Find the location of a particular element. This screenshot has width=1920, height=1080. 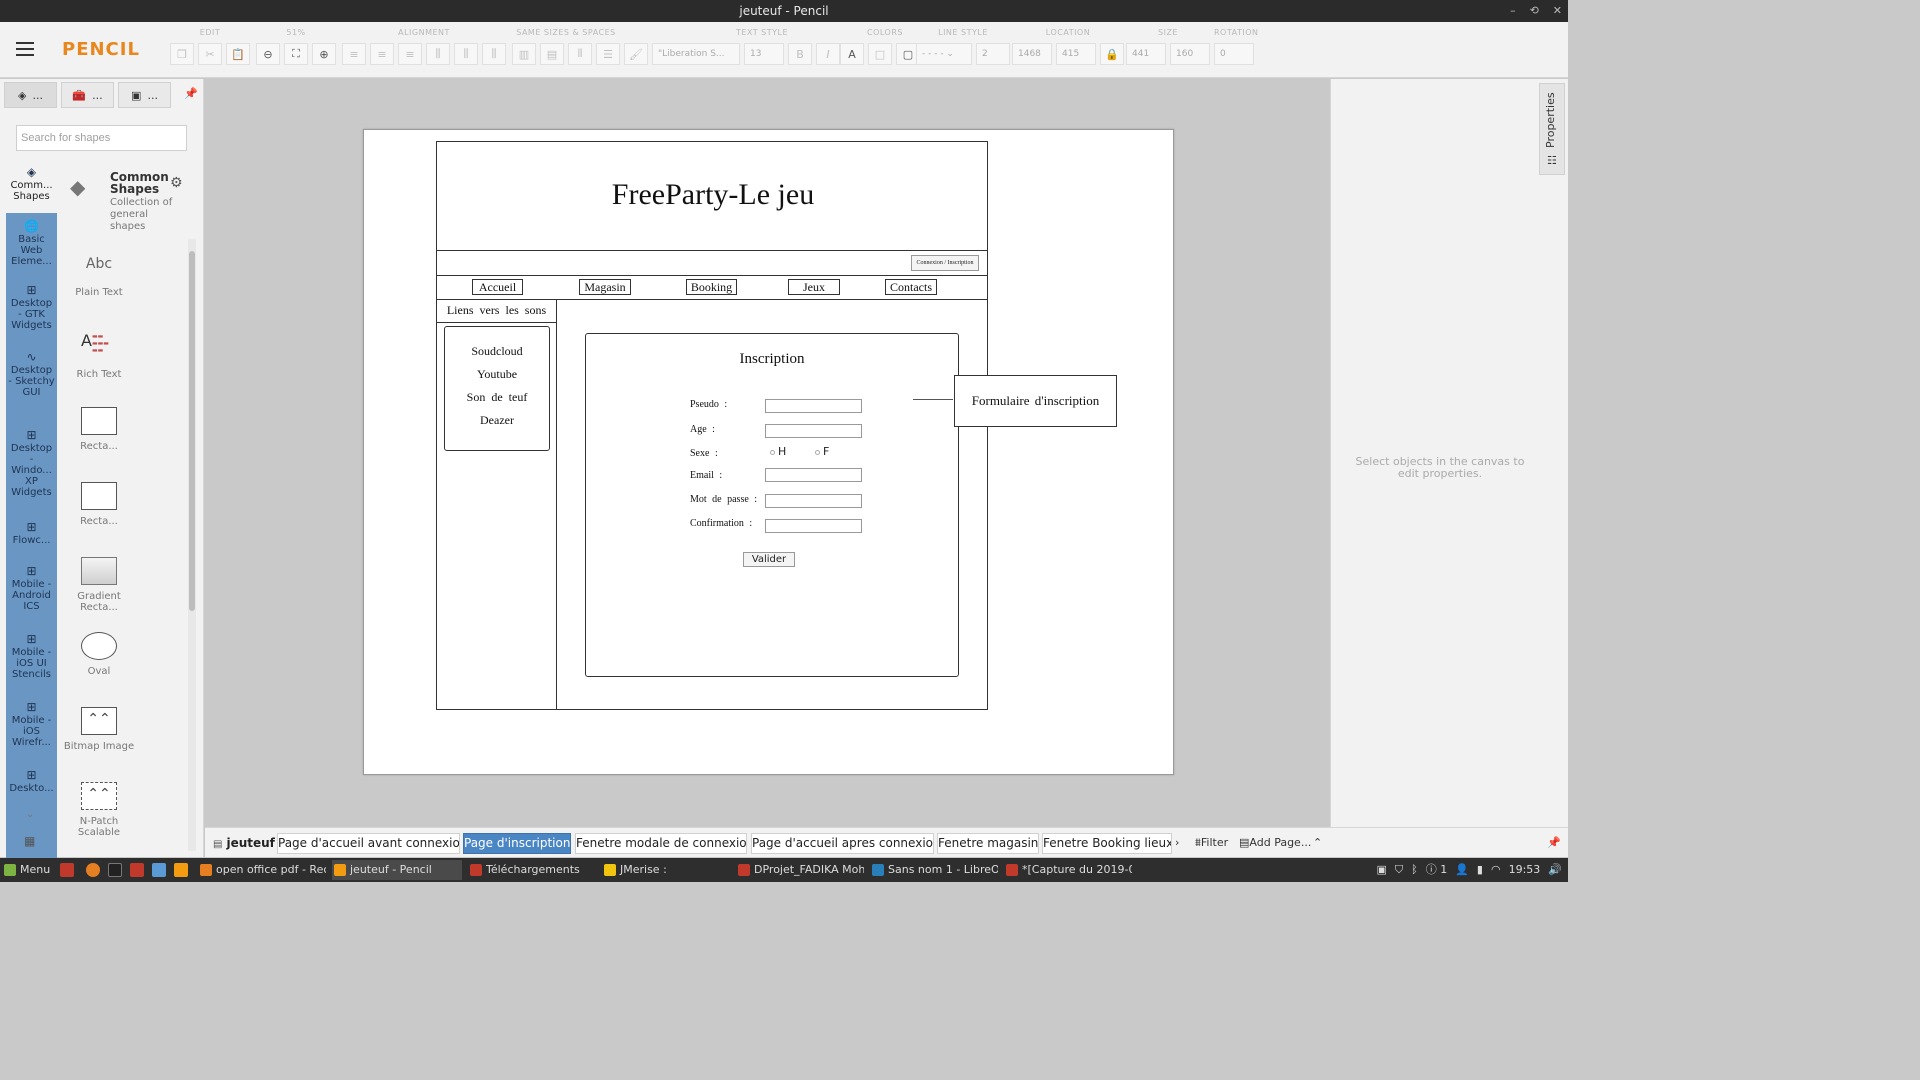

chevron-right-icon: › is located at coordinates (1177, 842).